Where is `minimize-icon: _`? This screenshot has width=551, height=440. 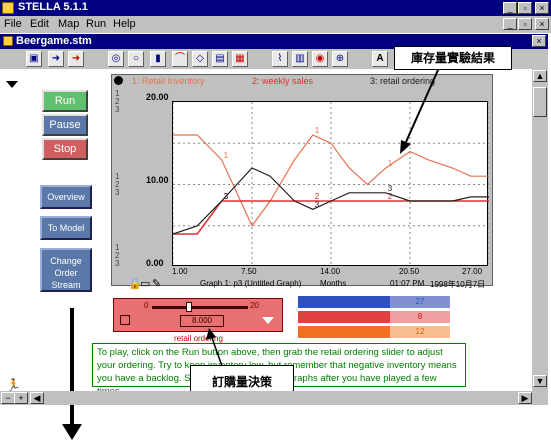
minimize-icon: _ is located at coordinates (510, 8).